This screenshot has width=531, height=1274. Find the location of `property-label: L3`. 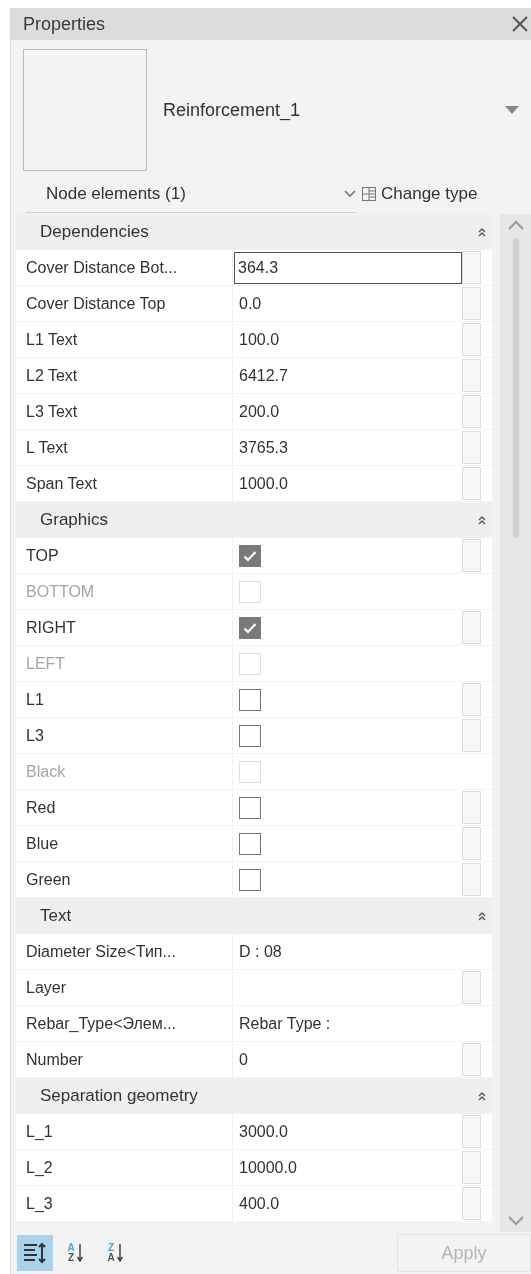

property-label: L3 is located at coordinates (35, 735).